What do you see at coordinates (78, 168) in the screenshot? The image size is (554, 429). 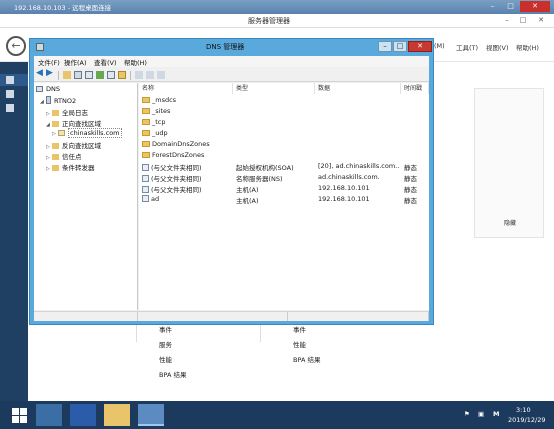 I see `tree-label-conditional-forwarders: 条件转发器` at bounding box center [78, 168].